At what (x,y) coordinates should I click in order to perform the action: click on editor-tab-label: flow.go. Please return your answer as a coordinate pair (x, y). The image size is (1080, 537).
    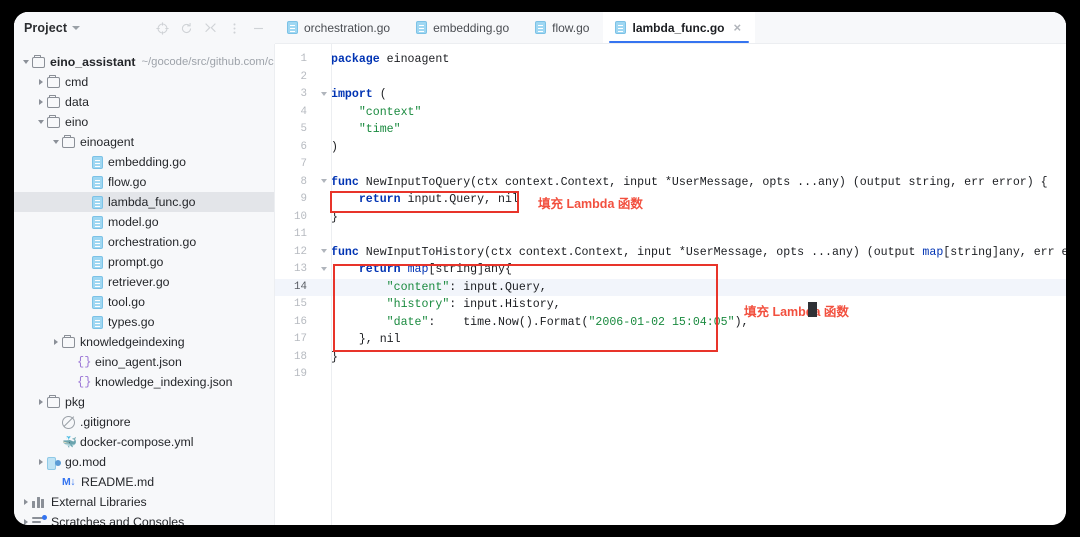
    Looking at the image, I should click on (571, 27).